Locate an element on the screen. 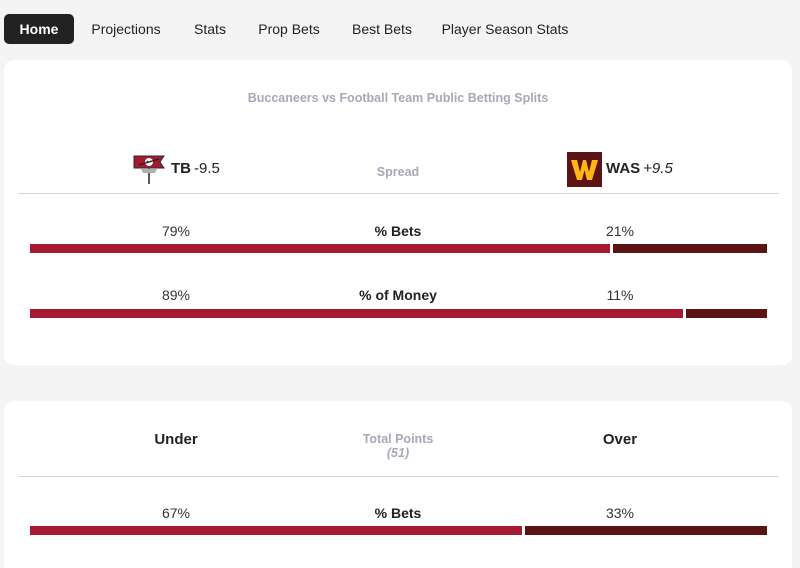 The height and width of the screenshot is (568, 800). bets-split-bar is located at coordinates (398, 248).